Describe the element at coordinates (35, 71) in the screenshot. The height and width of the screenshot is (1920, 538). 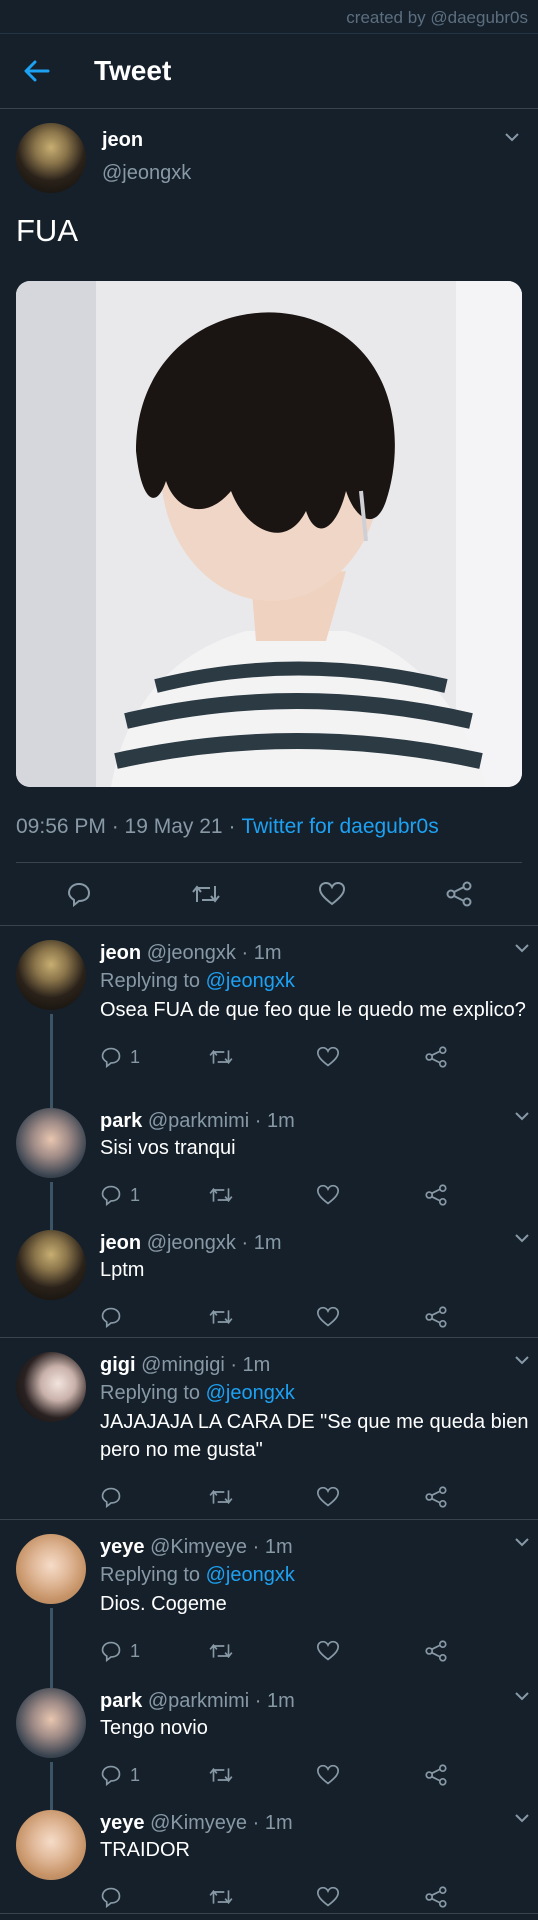
I see `back-button` at that location.